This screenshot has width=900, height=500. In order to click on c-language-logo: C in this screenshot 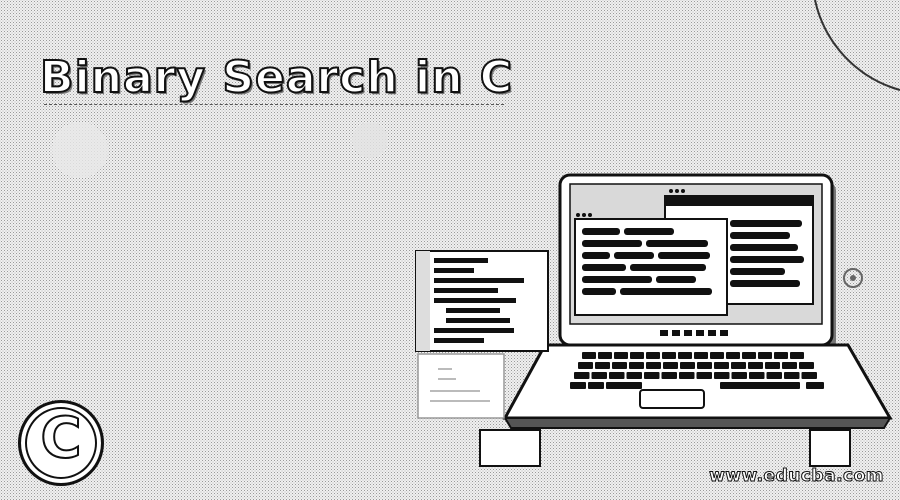, I will do `click(61, 443)`.